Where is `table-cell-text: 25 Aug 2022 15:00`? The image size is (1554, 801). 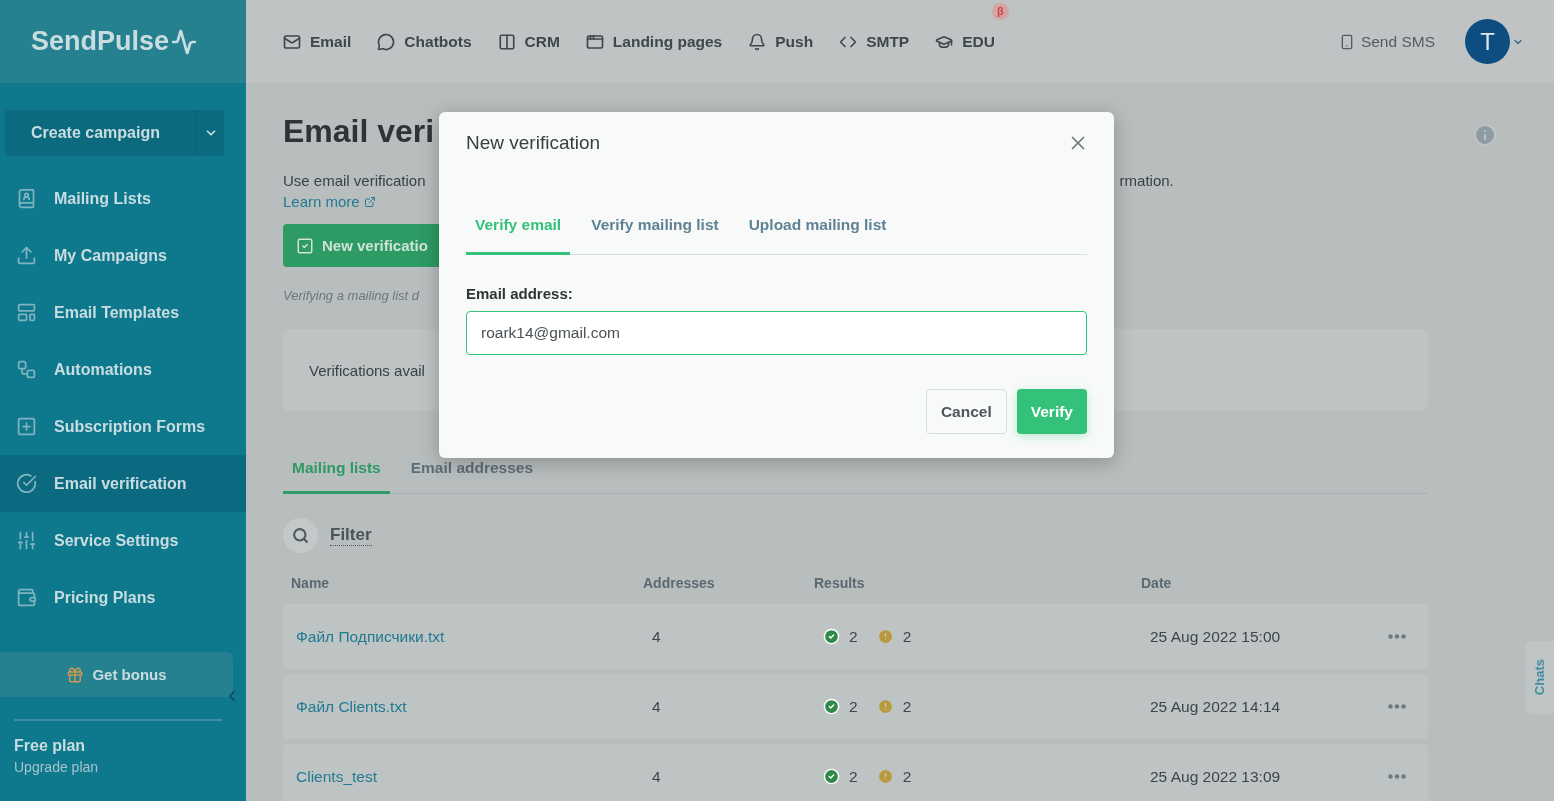
table-cell-text: 25 Aug 2022 15:00 is located at coordinates (1215, 636).